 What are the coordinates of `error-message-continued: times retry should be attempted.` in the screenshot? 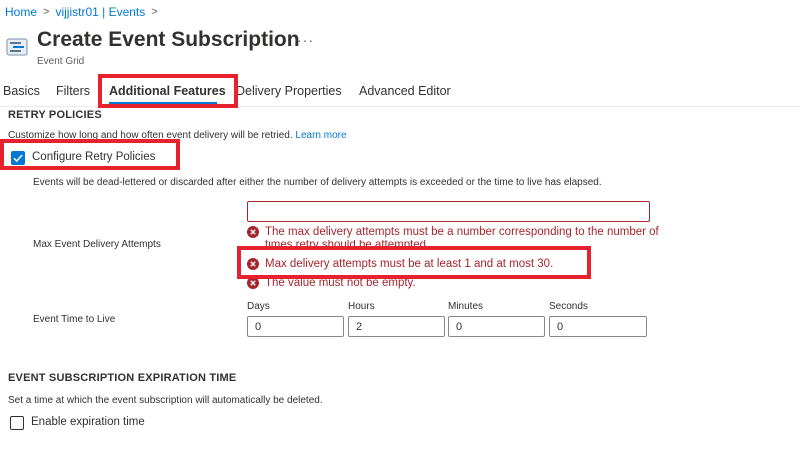 It's located at (347, 245).